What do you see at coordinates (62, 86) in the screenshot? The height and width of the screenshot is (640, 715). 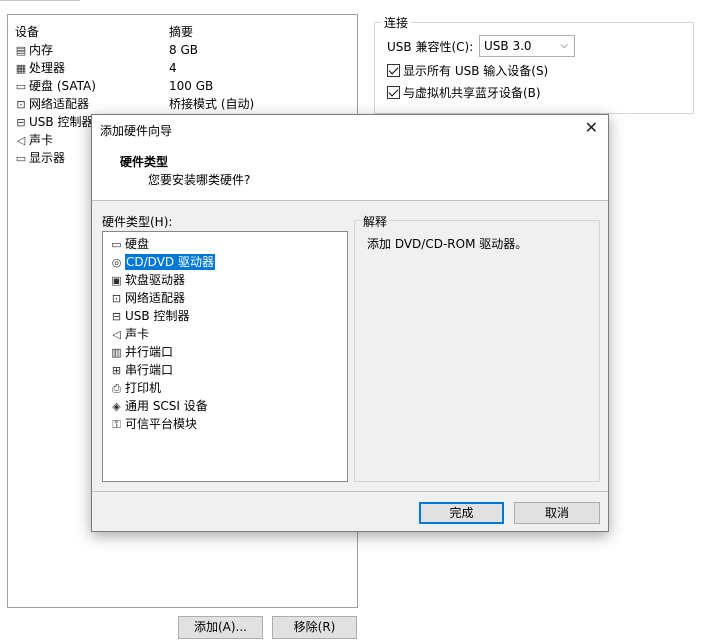 I see `device-name: 硬盘 (SATA)` at bounding box center [62, 86].